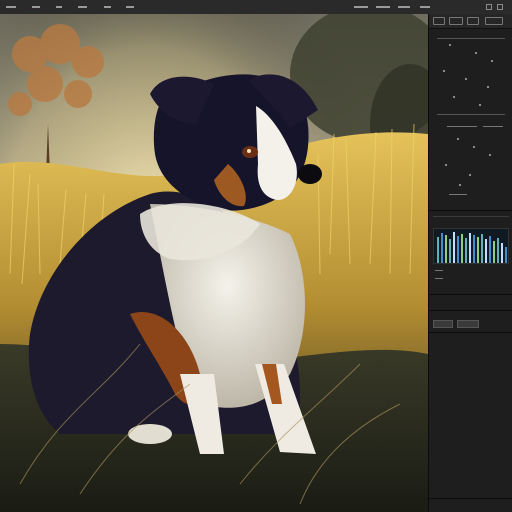 This screenshot has width=512, height=512. Describe the element at coordinates (489, 7) in the screenshot. I see `minimize-icon` at that location.